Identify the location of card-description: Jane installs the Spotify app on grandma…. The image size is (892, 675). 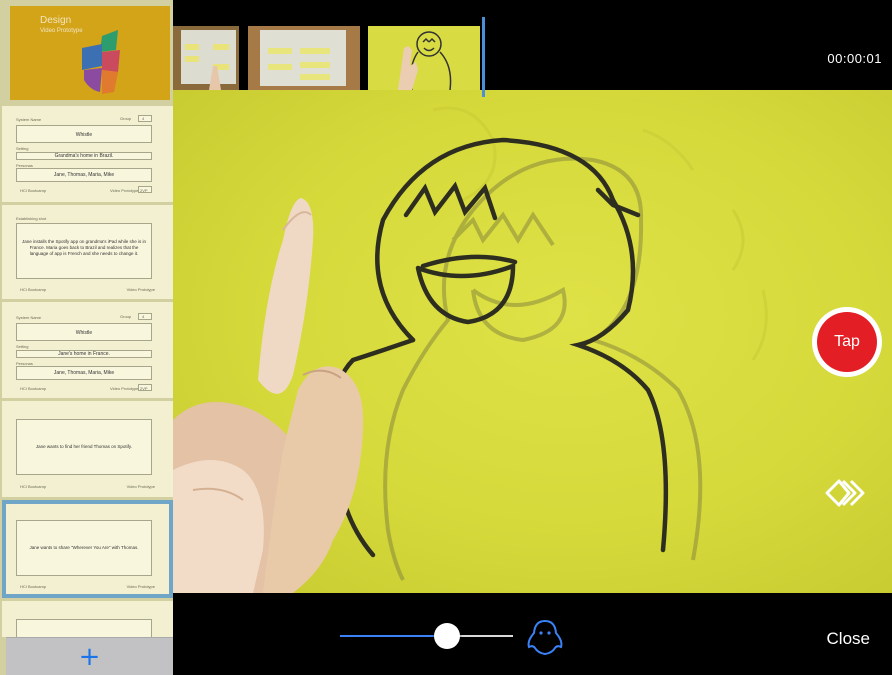
(84, 247).